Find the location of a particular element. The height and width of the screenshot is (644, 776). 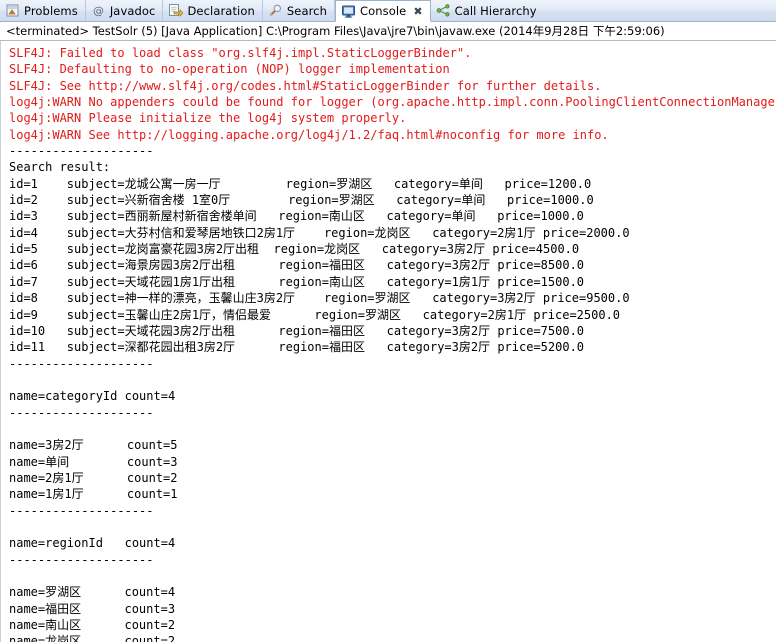

tab-search: Search is located at coordinates (299, 10).